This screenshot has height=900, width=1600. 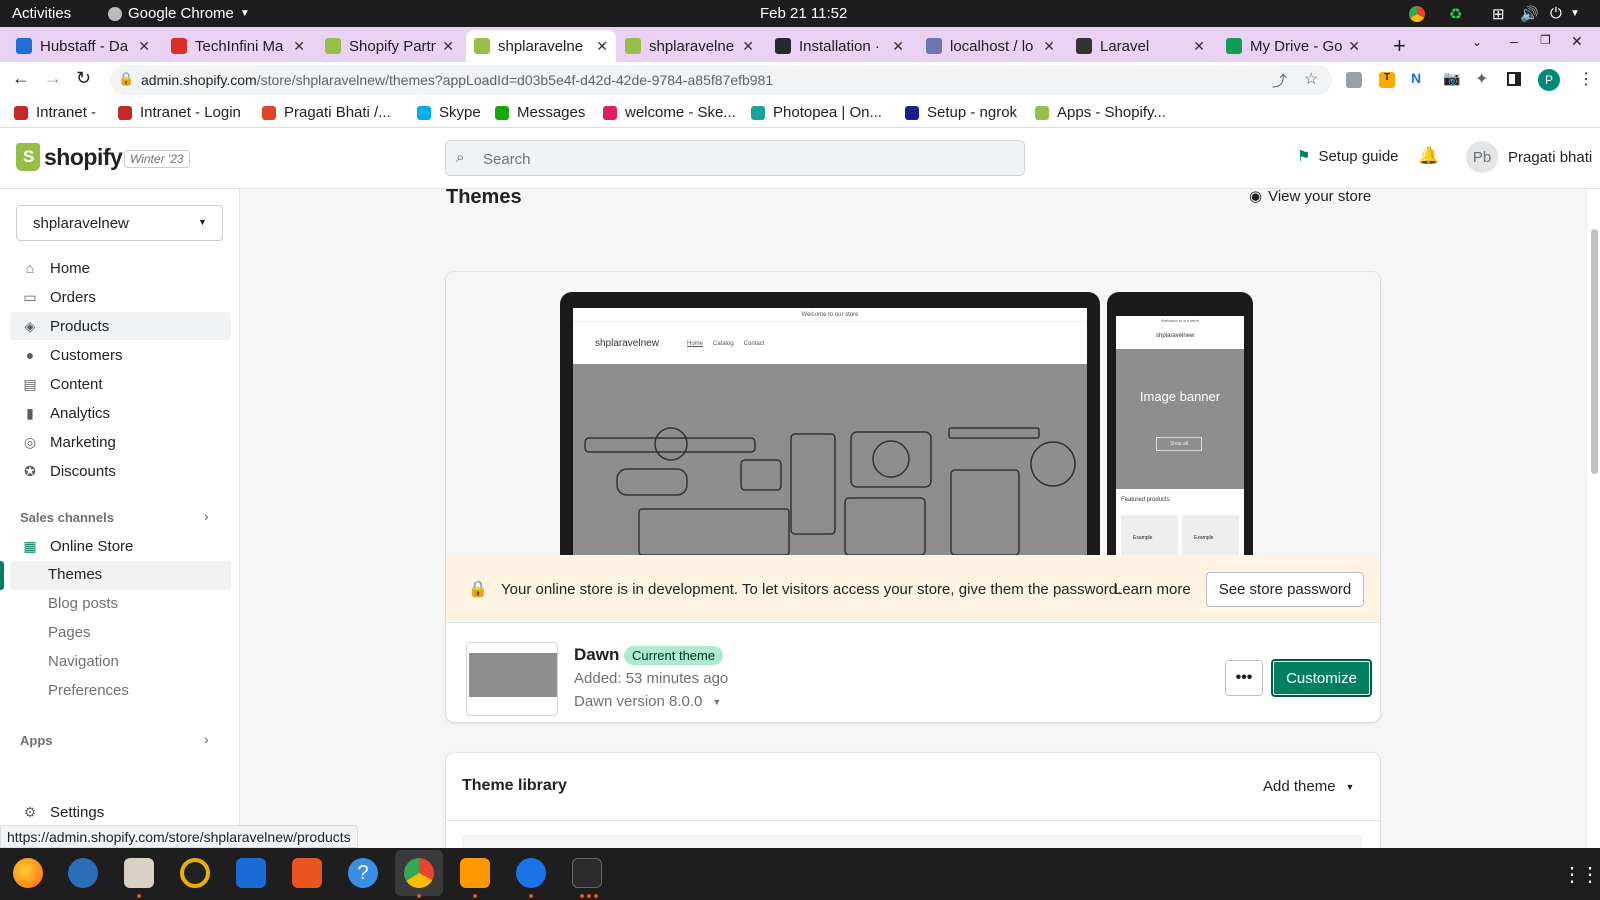 I want to click on extension-icon: T, so click(x=1387, y=80).